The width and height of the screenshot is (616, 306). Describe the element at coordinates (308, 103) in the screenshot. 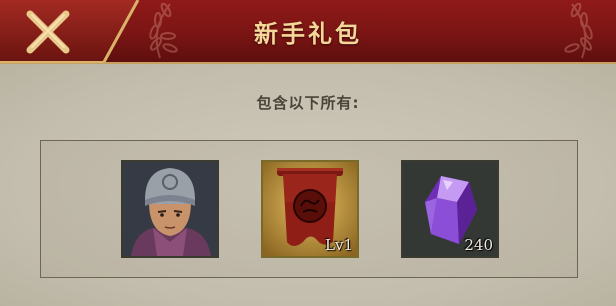

I see `contents-label: 包含以下所有:` at that location.